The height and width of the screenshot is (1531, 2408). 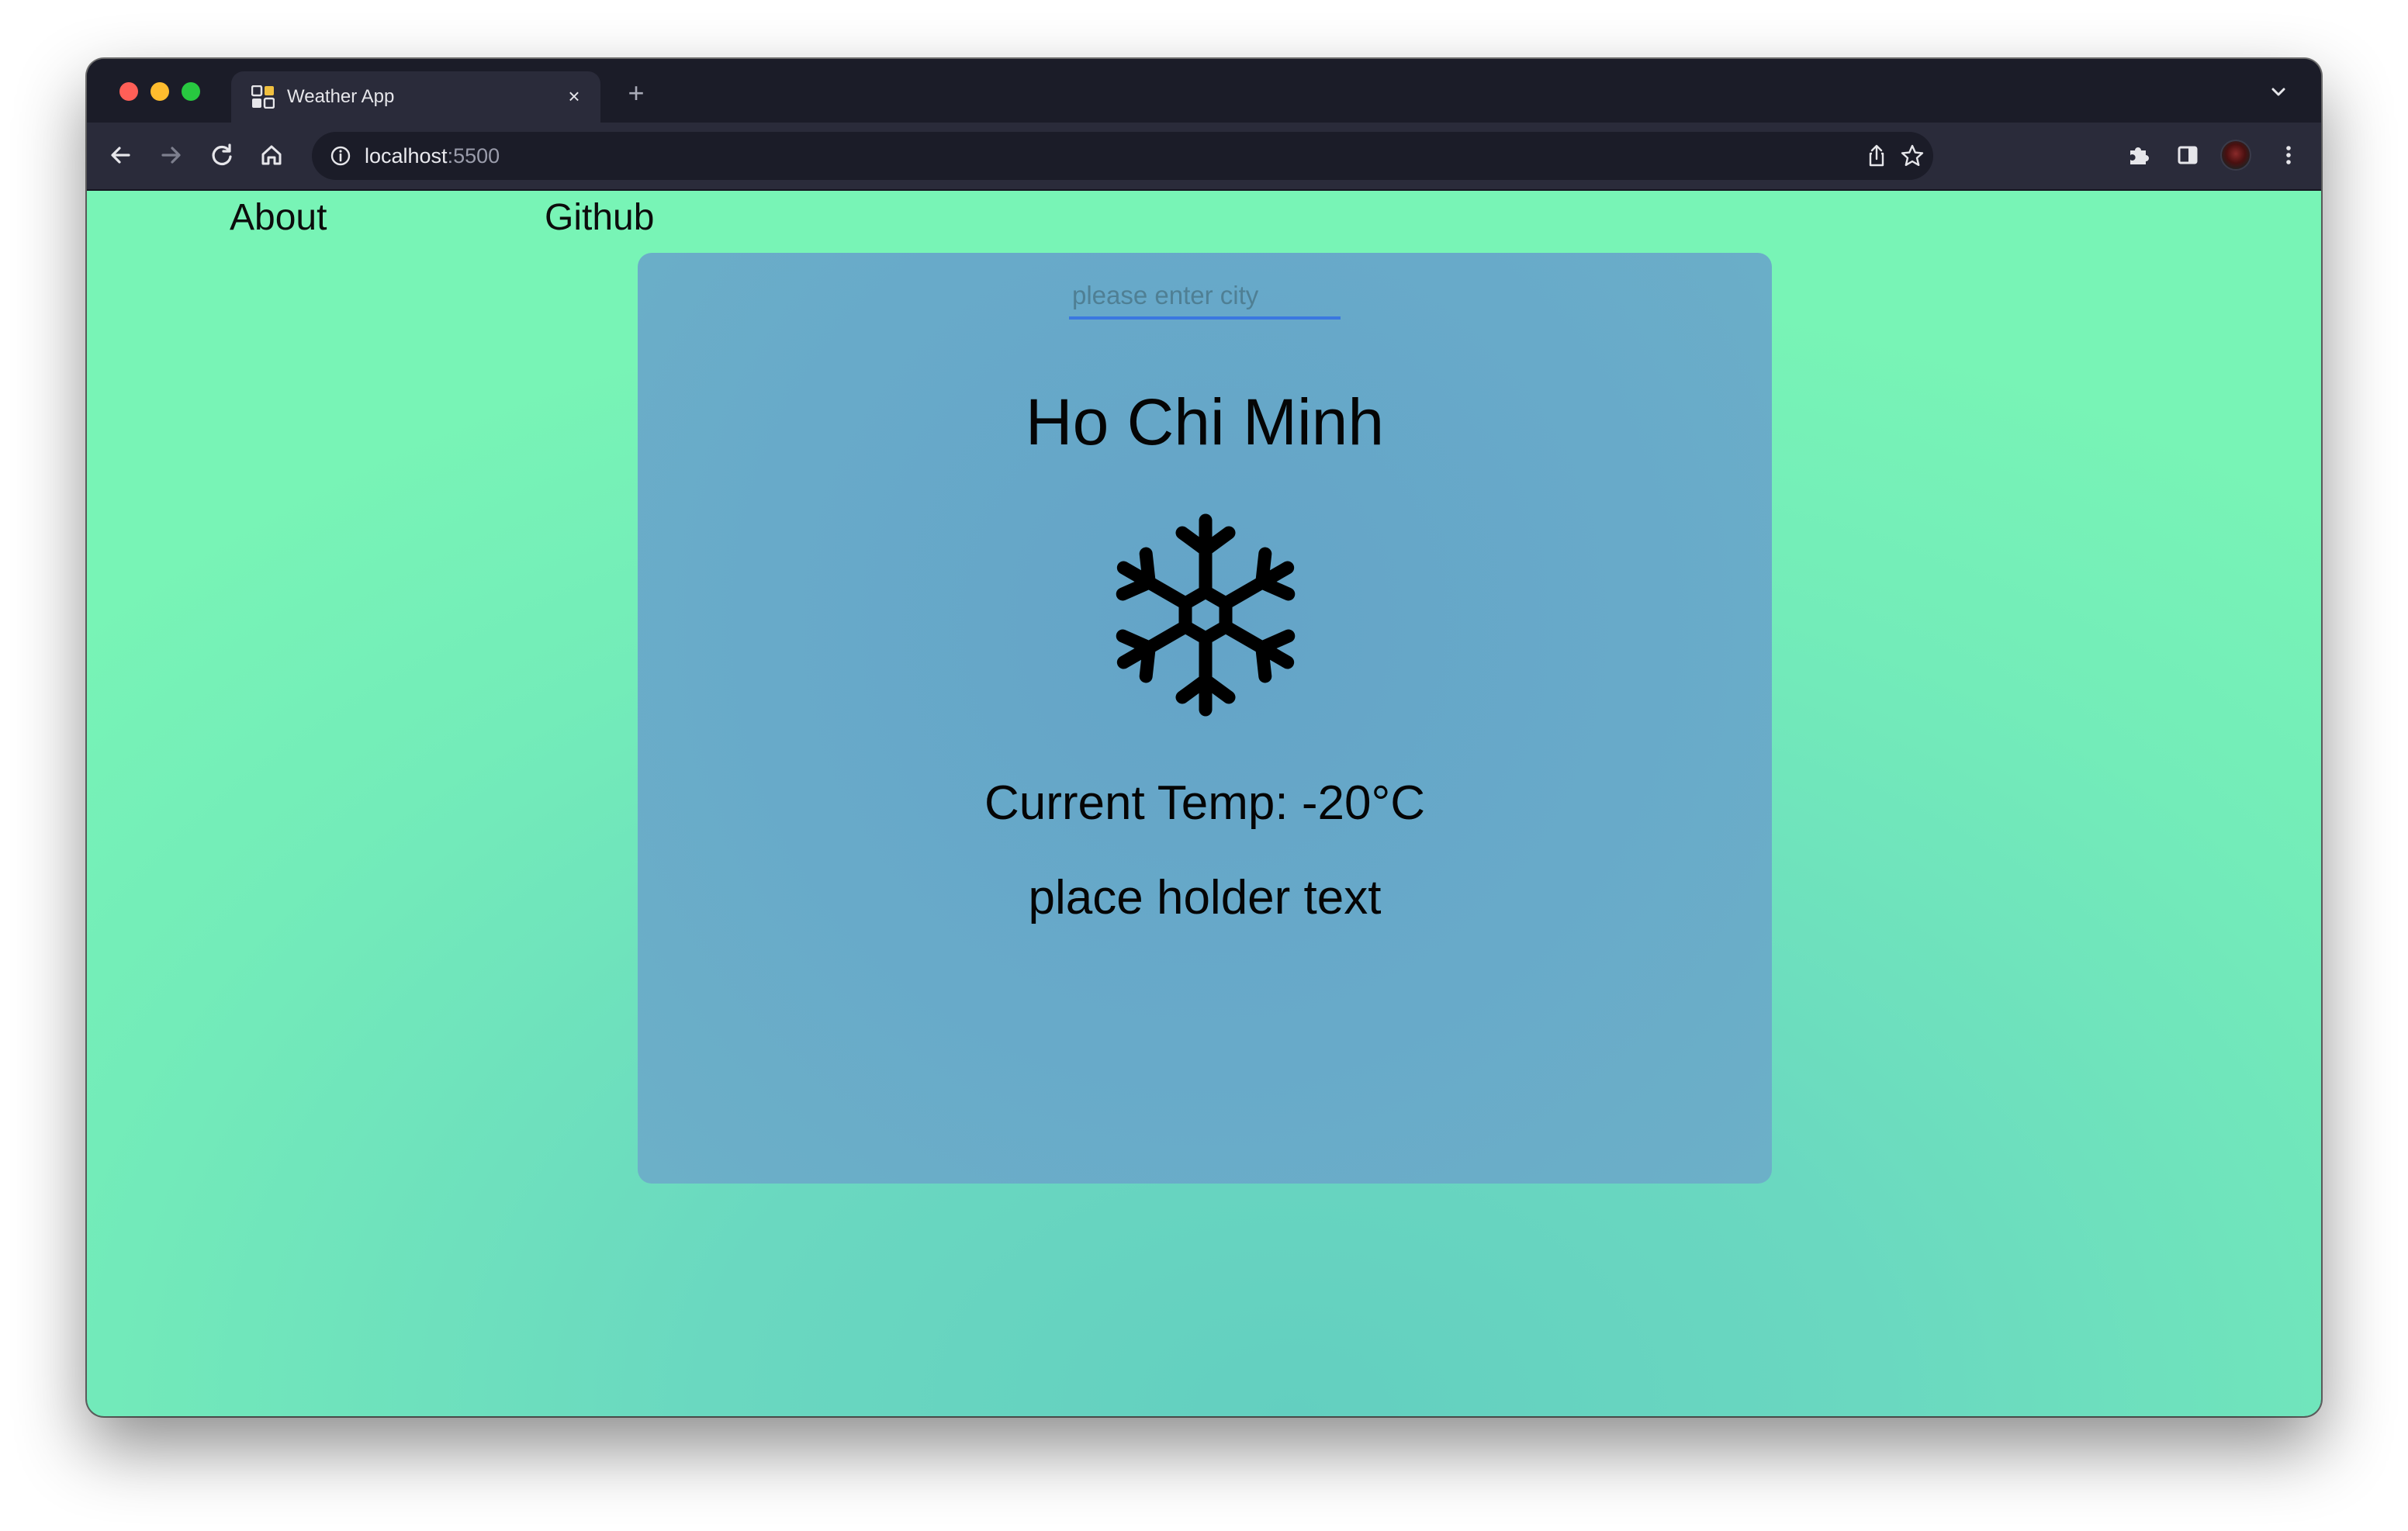 I want to click on url-text: localhost:5500, so click(x=432, y=156).